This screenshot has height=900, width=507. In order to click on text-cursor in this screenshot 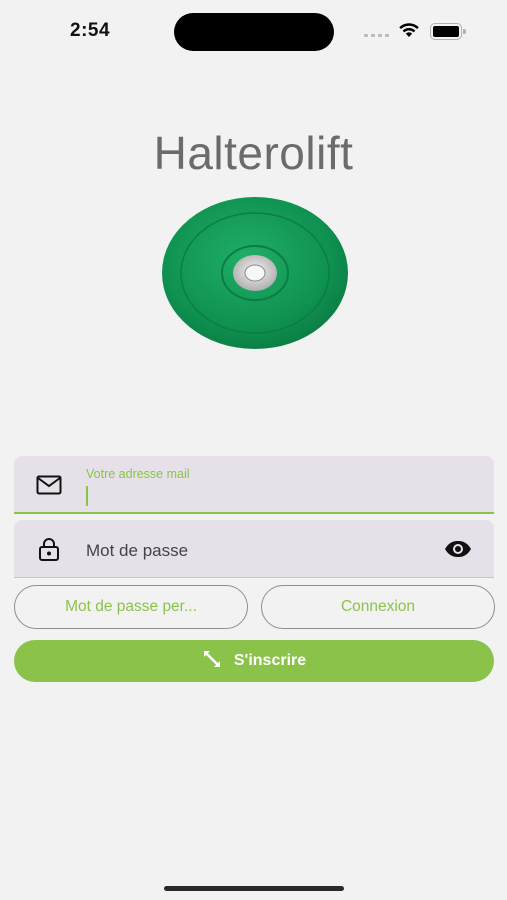, I will do `click(87, 496)`.